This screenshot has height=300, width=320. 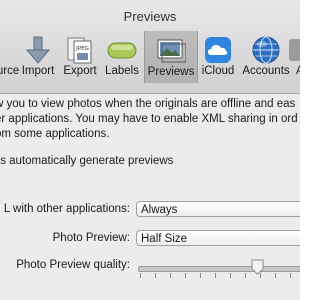 I want to click on tab-advanced: A, so click(x=294, y=57).